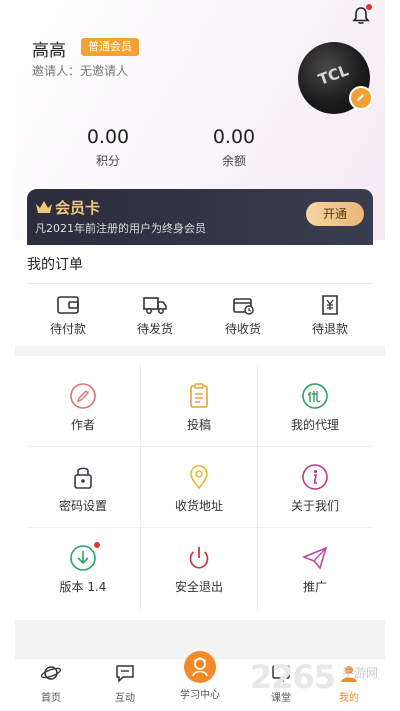 The width and height of the screenshot is (400, 711). I want to click on menu-author: 作者, so click(83, 407).